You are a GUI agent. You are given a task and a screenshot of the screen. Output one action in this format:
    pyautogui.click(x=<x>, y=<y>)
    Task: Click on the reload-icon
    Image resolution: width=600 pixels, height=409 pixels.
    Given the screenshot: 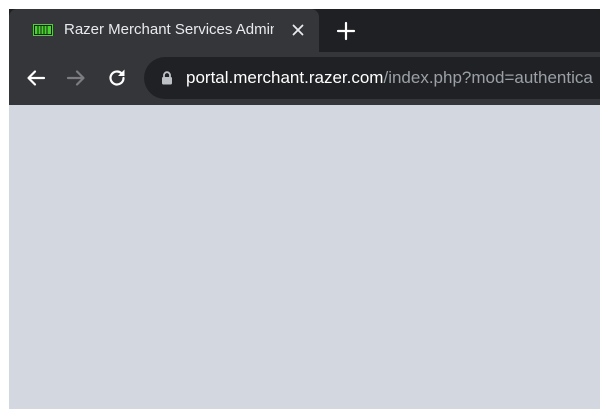 What is the action you would take?
    pyautogui.click(x=117, y=78)
    